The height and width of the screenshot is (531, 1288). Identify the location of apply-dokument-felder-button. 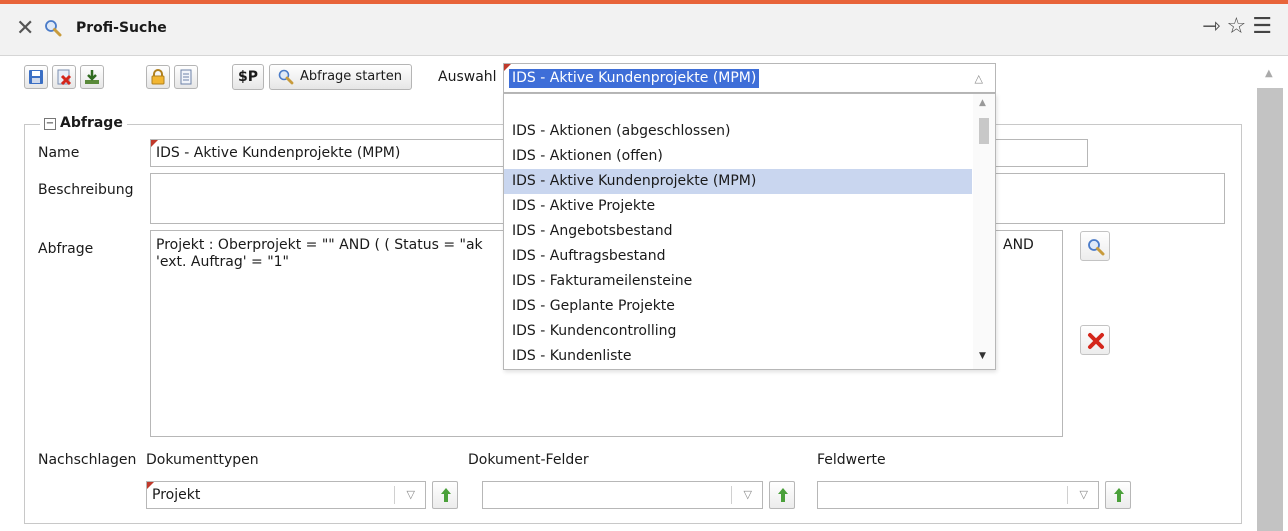
(782, 495).